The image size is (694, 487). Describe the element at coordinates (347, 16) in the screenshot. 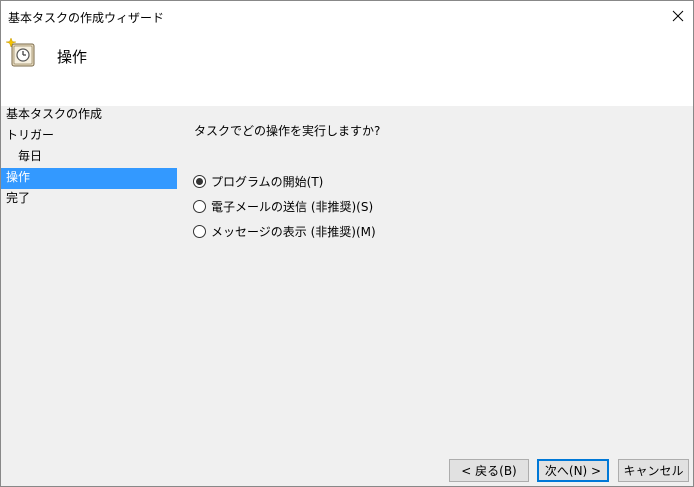

I see `title-bar: 基本タスクの作成ウィザード` at that location.